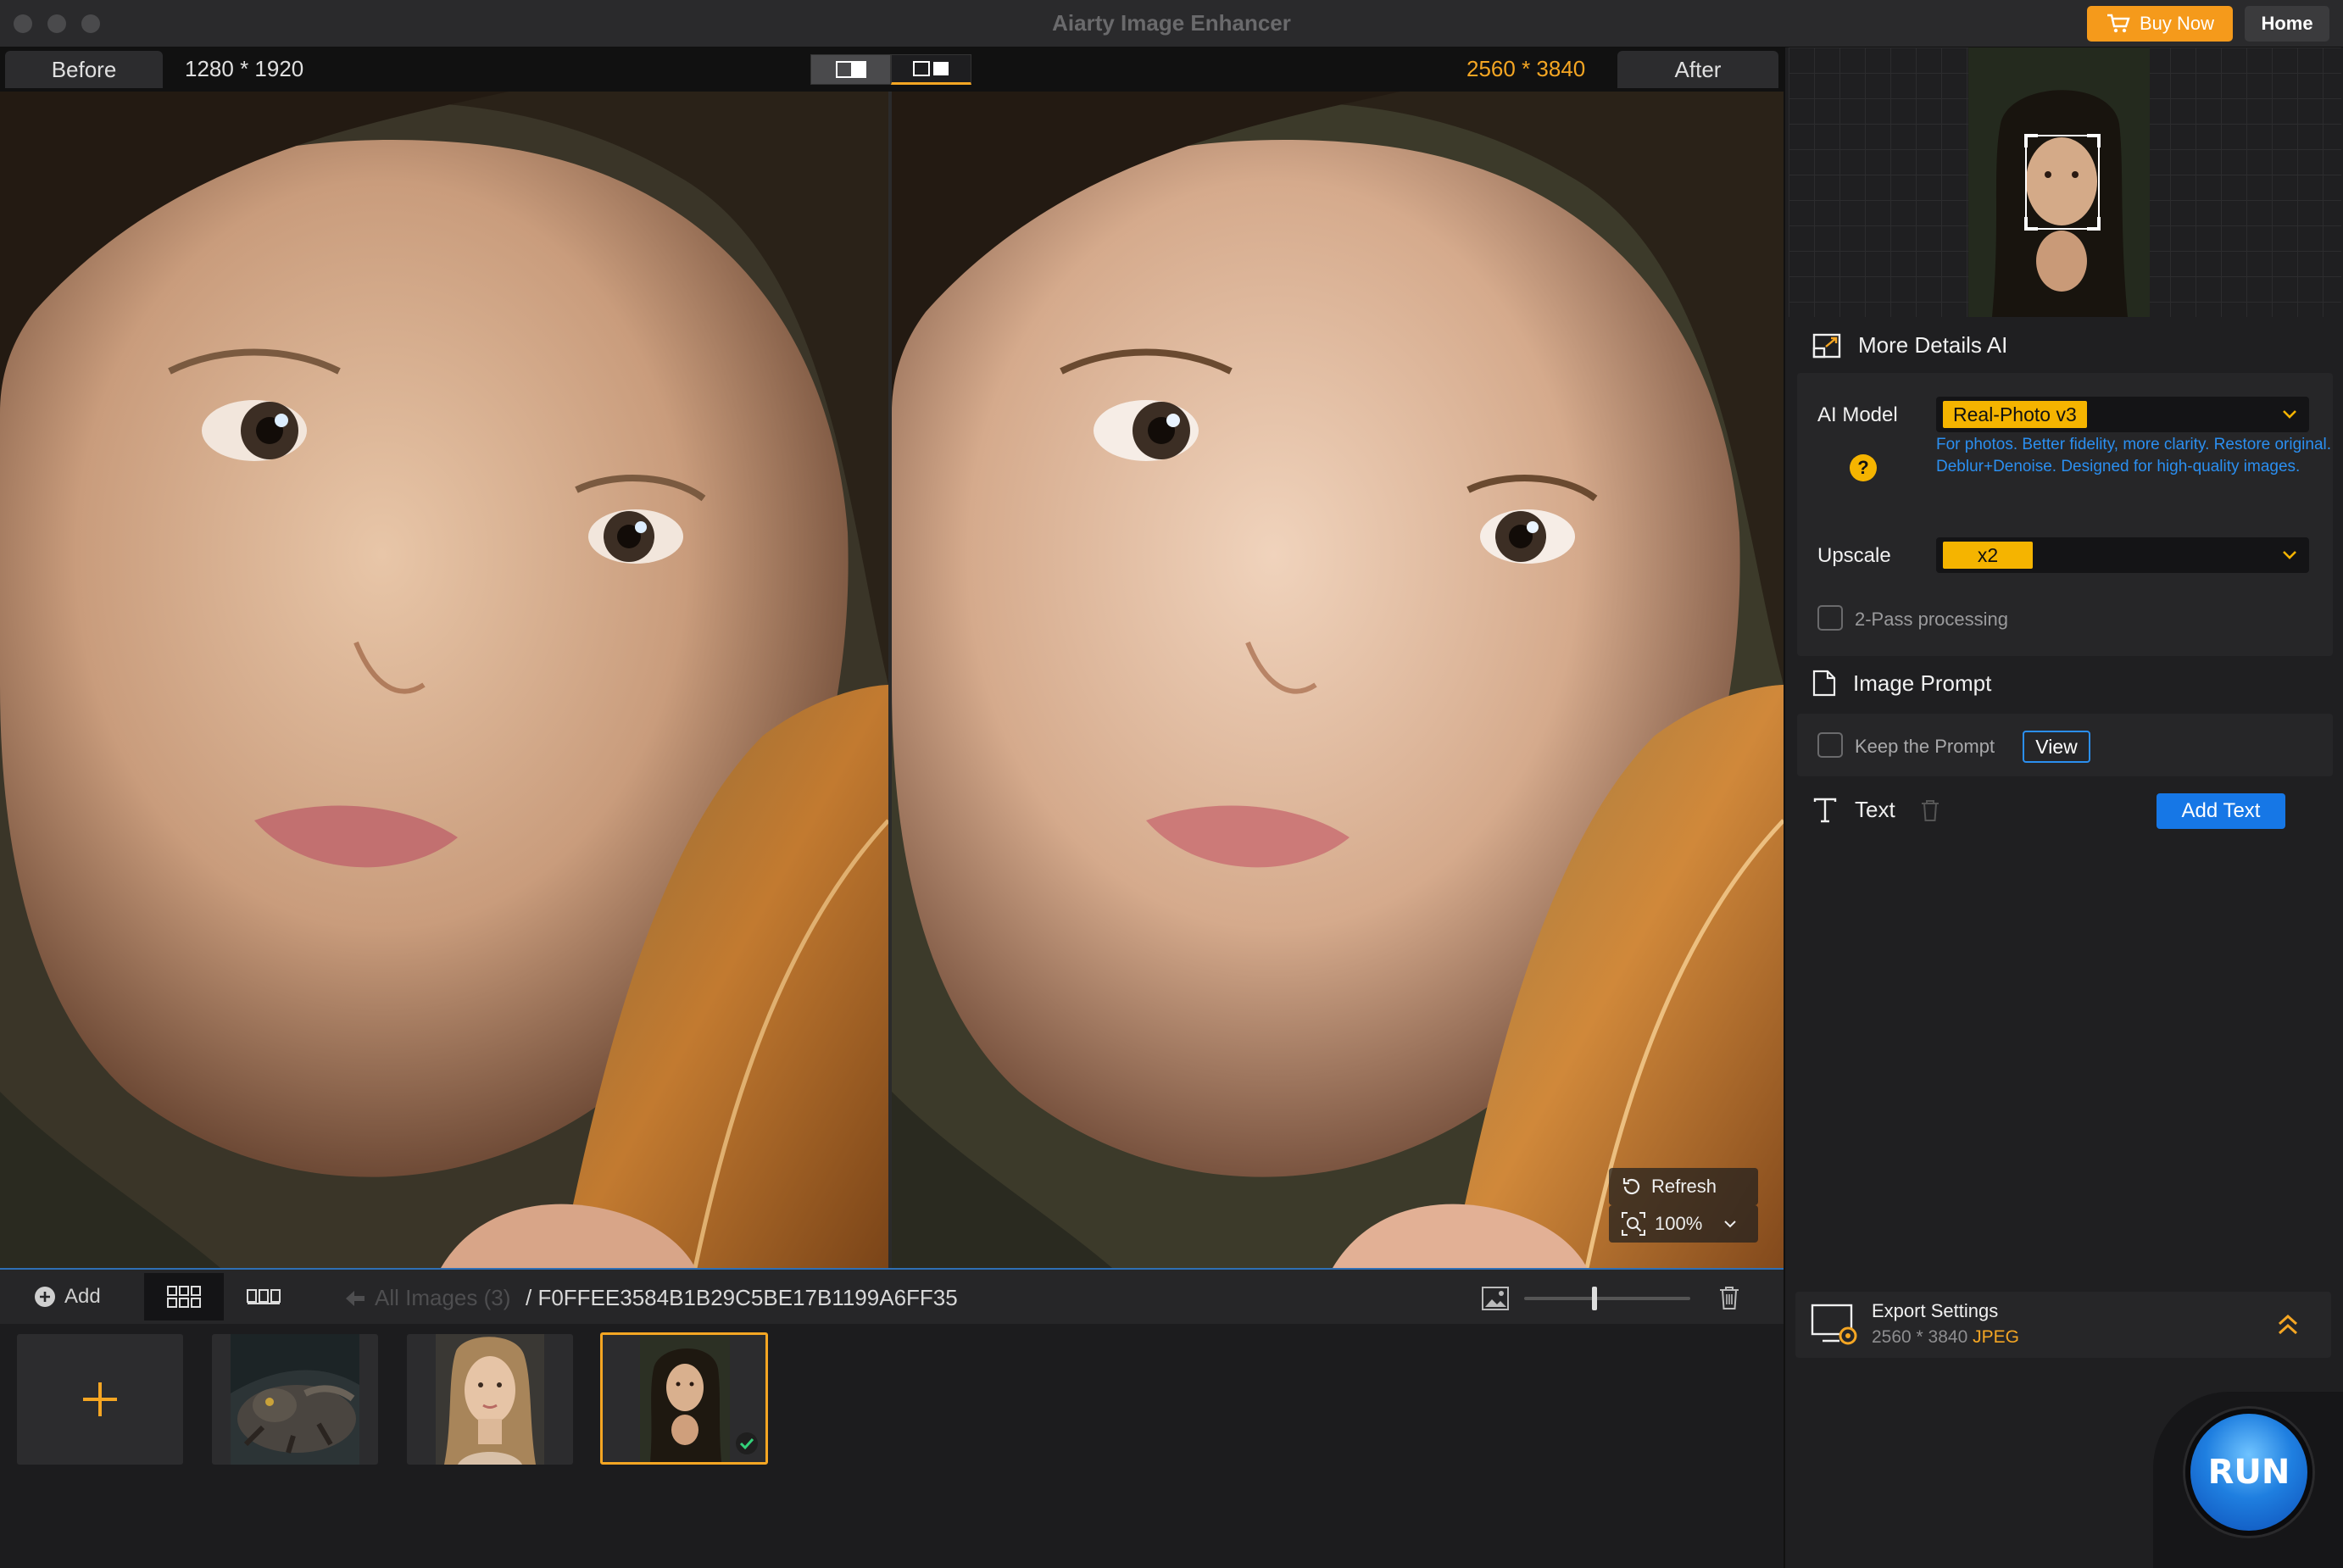 This screenshot has width=2343, height=1568. I want to click on before-tab: Before, so click(84, 69).